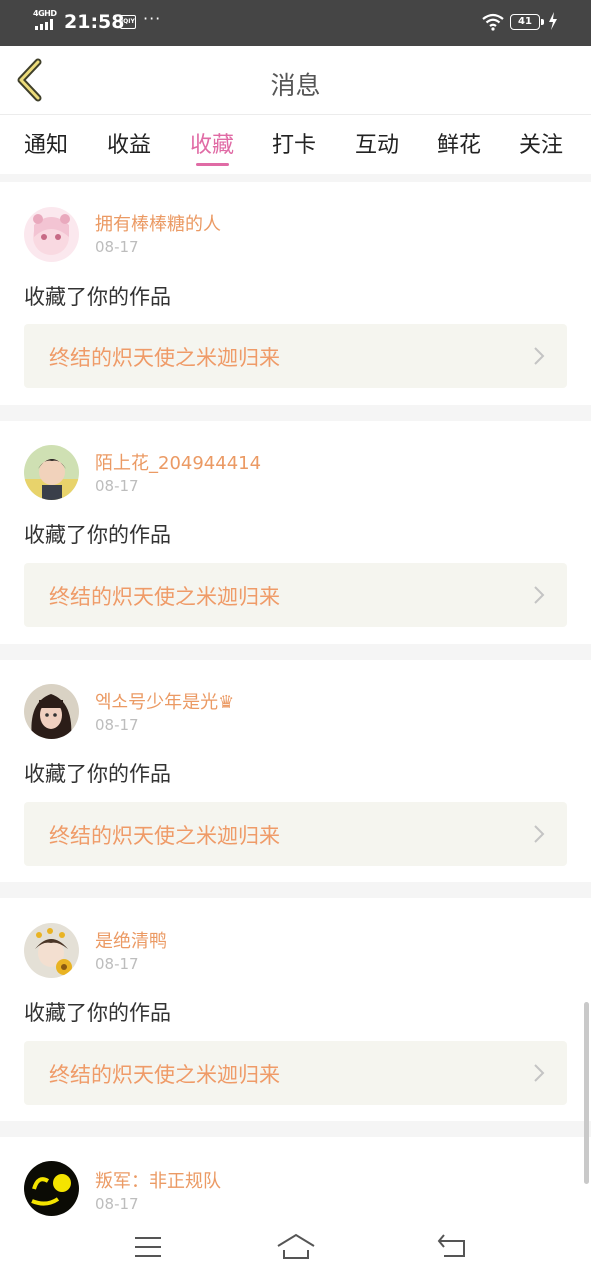 This screenshot has width=591, height=1280. I want to click on system-nav-bar, so click(295, 1248).